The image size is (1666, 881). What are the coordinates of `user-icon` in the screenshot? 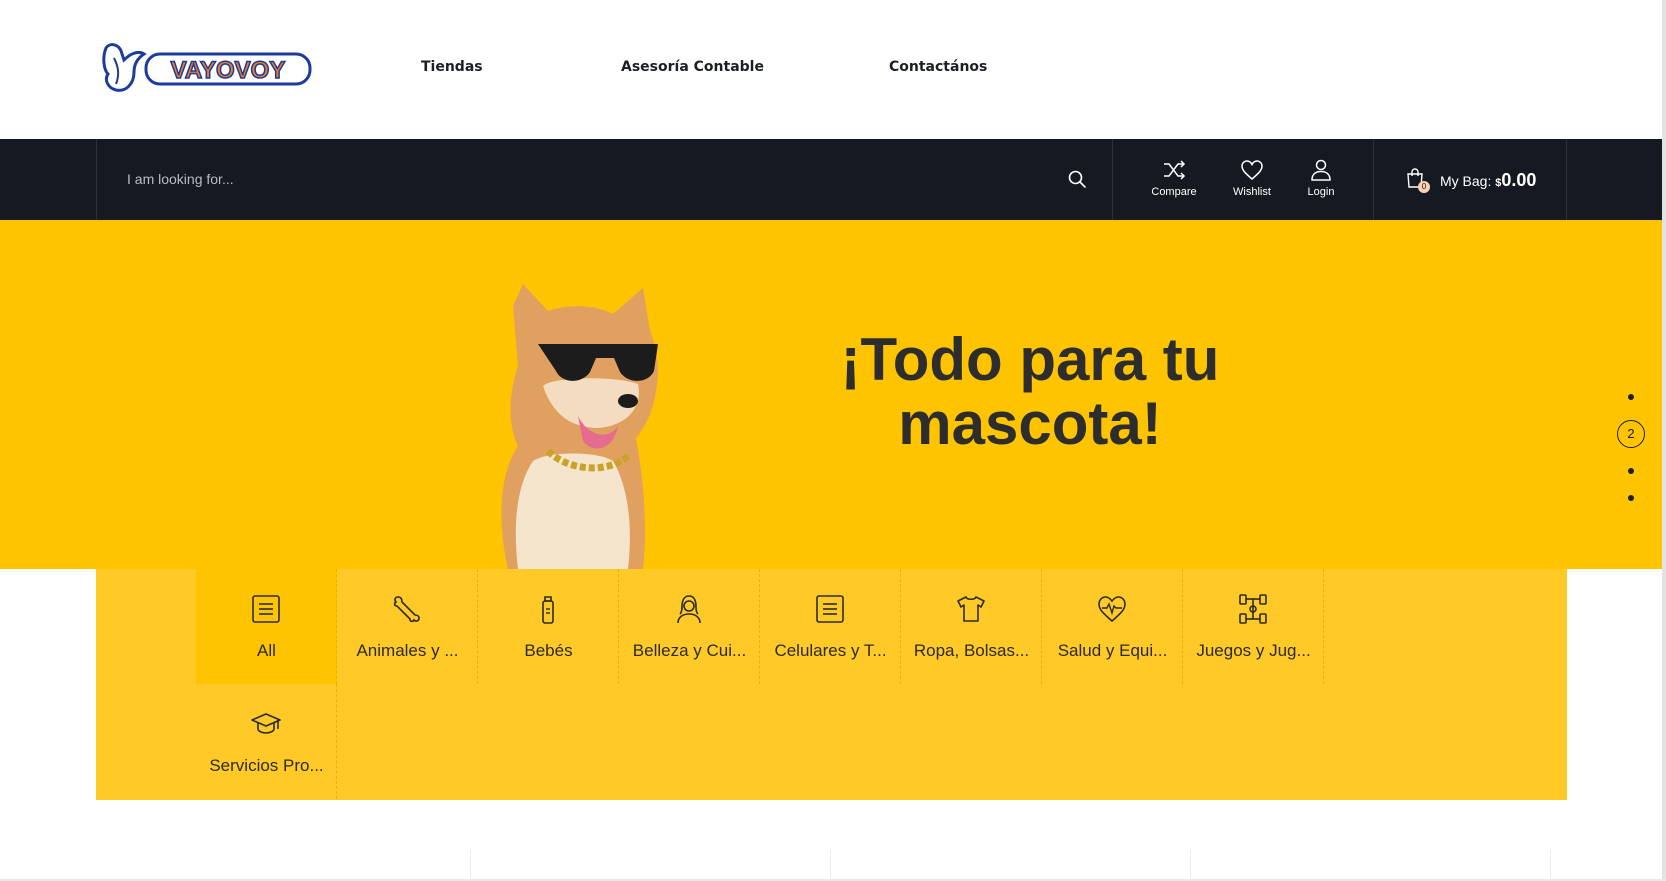 It's located at (1321, 170).